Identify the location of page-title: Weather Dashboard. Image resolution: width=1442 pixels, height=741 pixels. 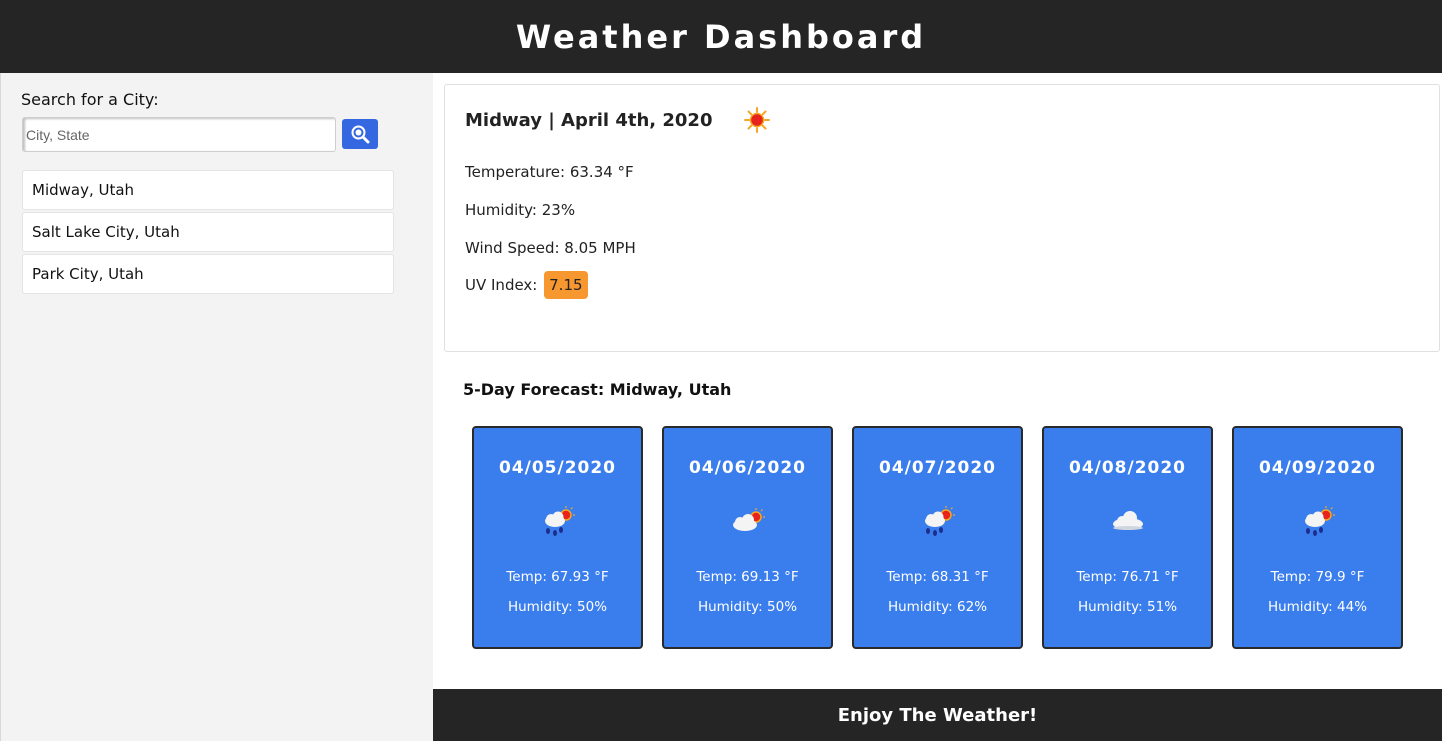
(721, 36).